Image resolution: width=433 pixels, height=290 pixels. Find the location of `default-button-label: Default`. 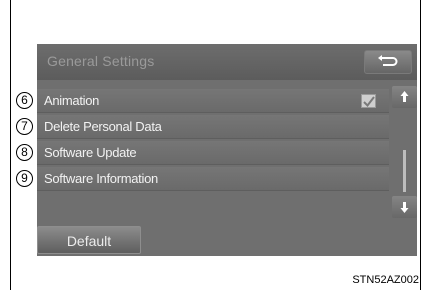

default-button-label: Default is located at coordinates (89, 241).